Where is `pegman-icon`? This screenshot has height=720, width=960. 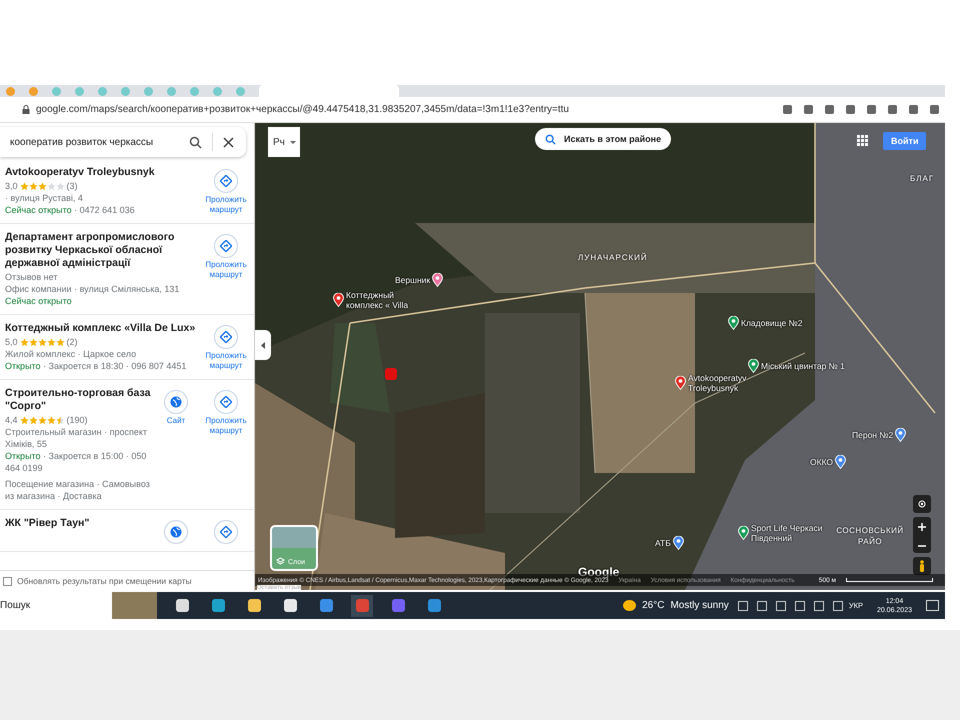
pegman-icon is located at coordinates (922, 566).